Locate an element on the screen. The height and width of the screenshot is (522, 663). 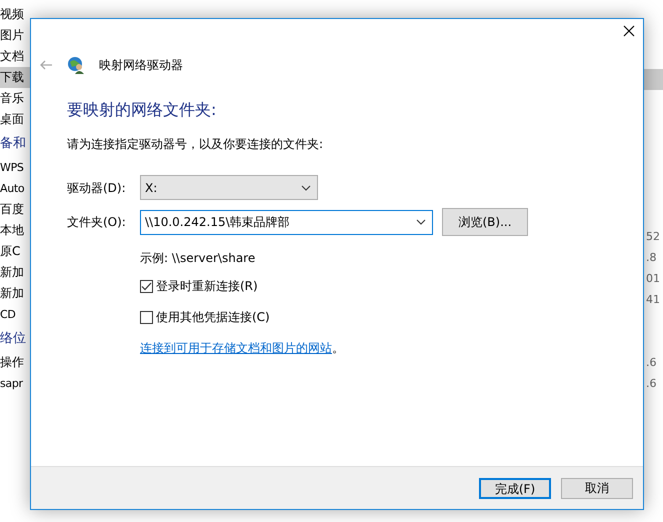
nav-item: Auto is located at coordinates (15, 188).